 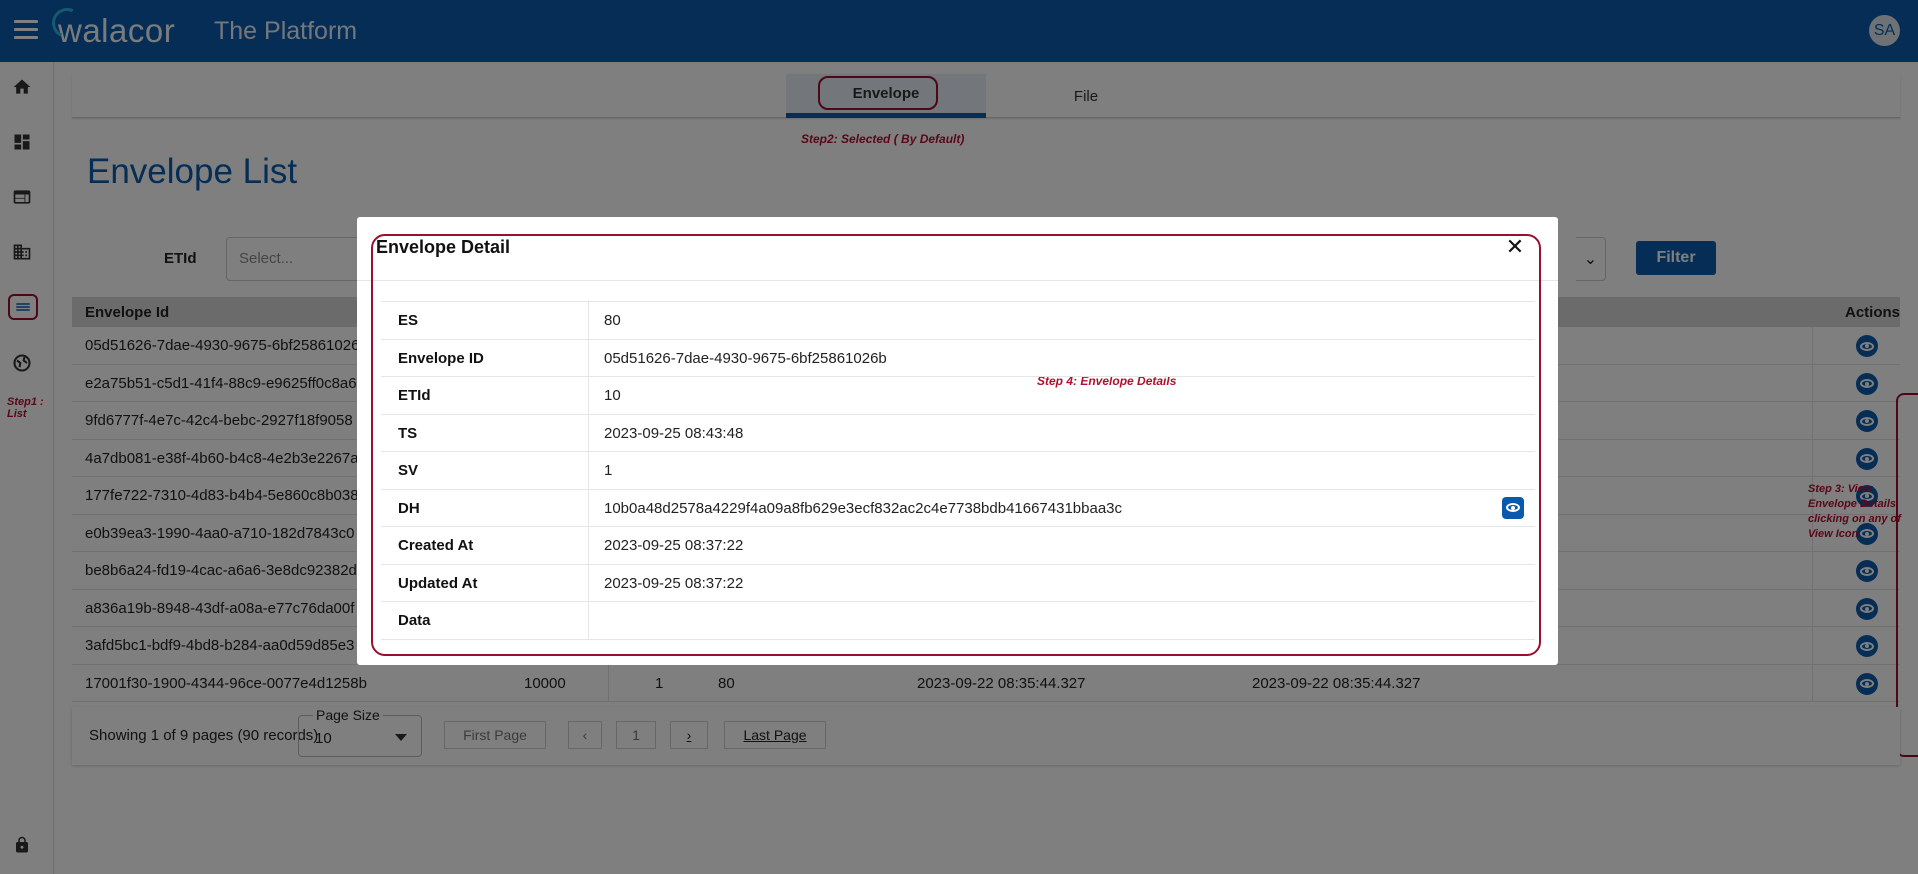 I want to click on detail-value: 1, so click(x=608, y=470).